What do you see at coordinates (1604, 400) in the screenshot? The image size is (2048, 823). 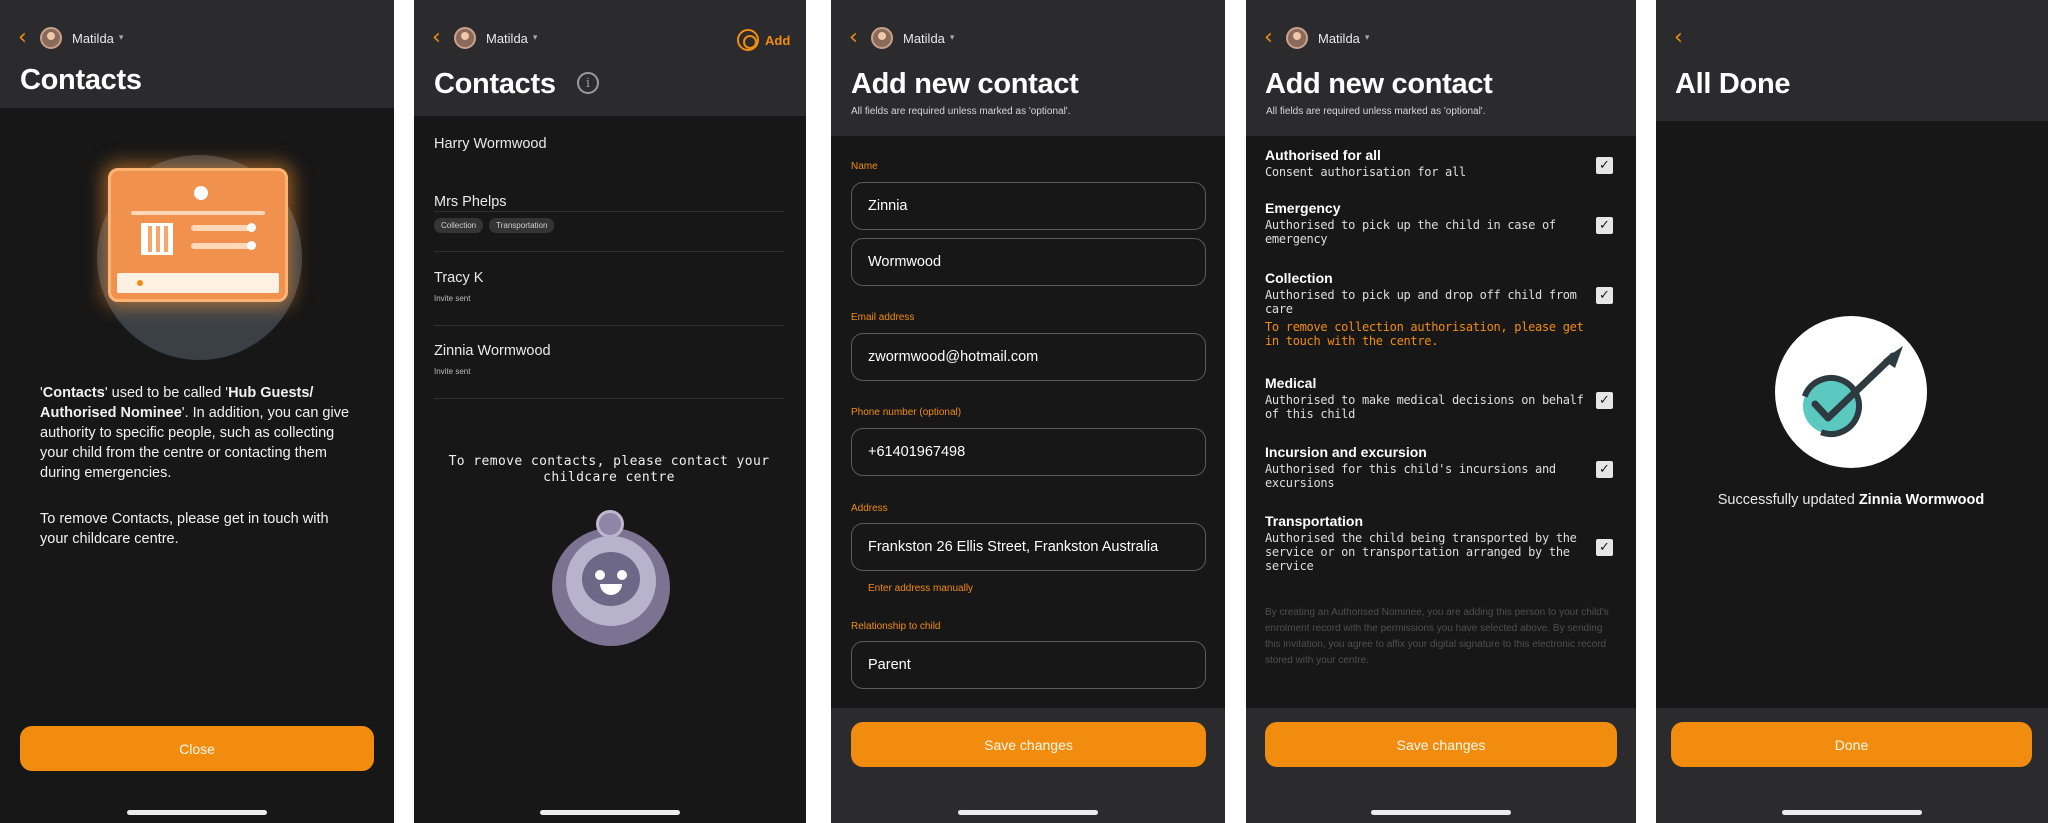 I see `checkbox-medical: ✓` at bounding box center [1604, 400].